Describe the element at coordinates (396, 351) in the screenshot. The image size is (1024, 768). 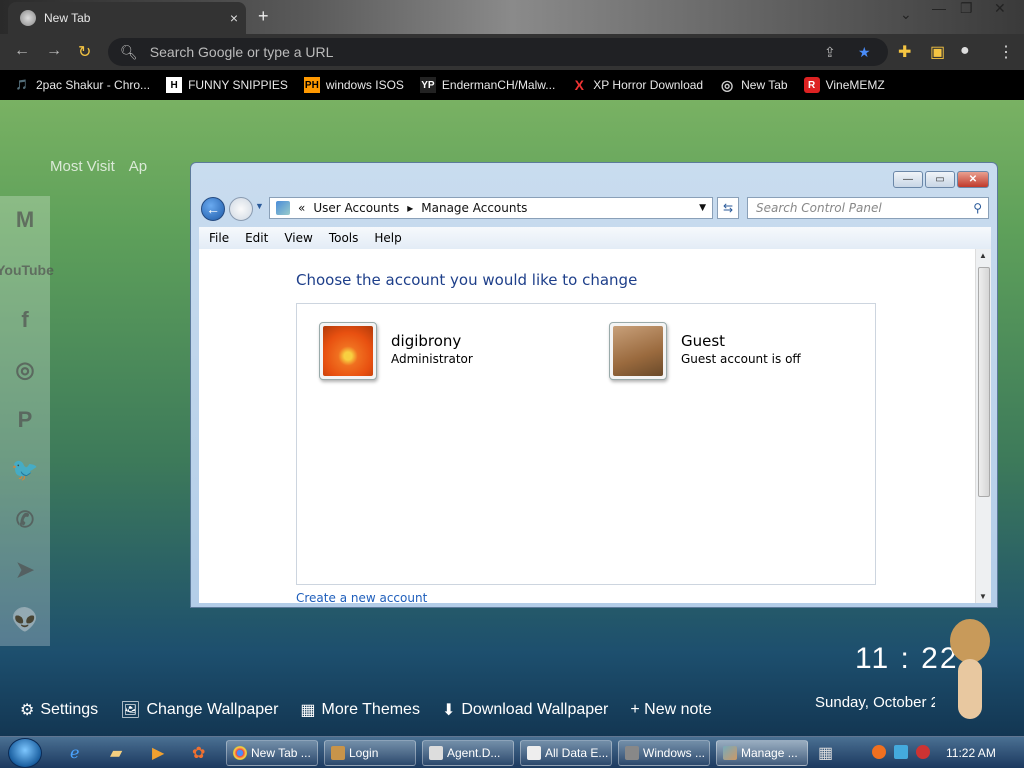
I see `account-digibrony: digibrony Administrator` at that location.